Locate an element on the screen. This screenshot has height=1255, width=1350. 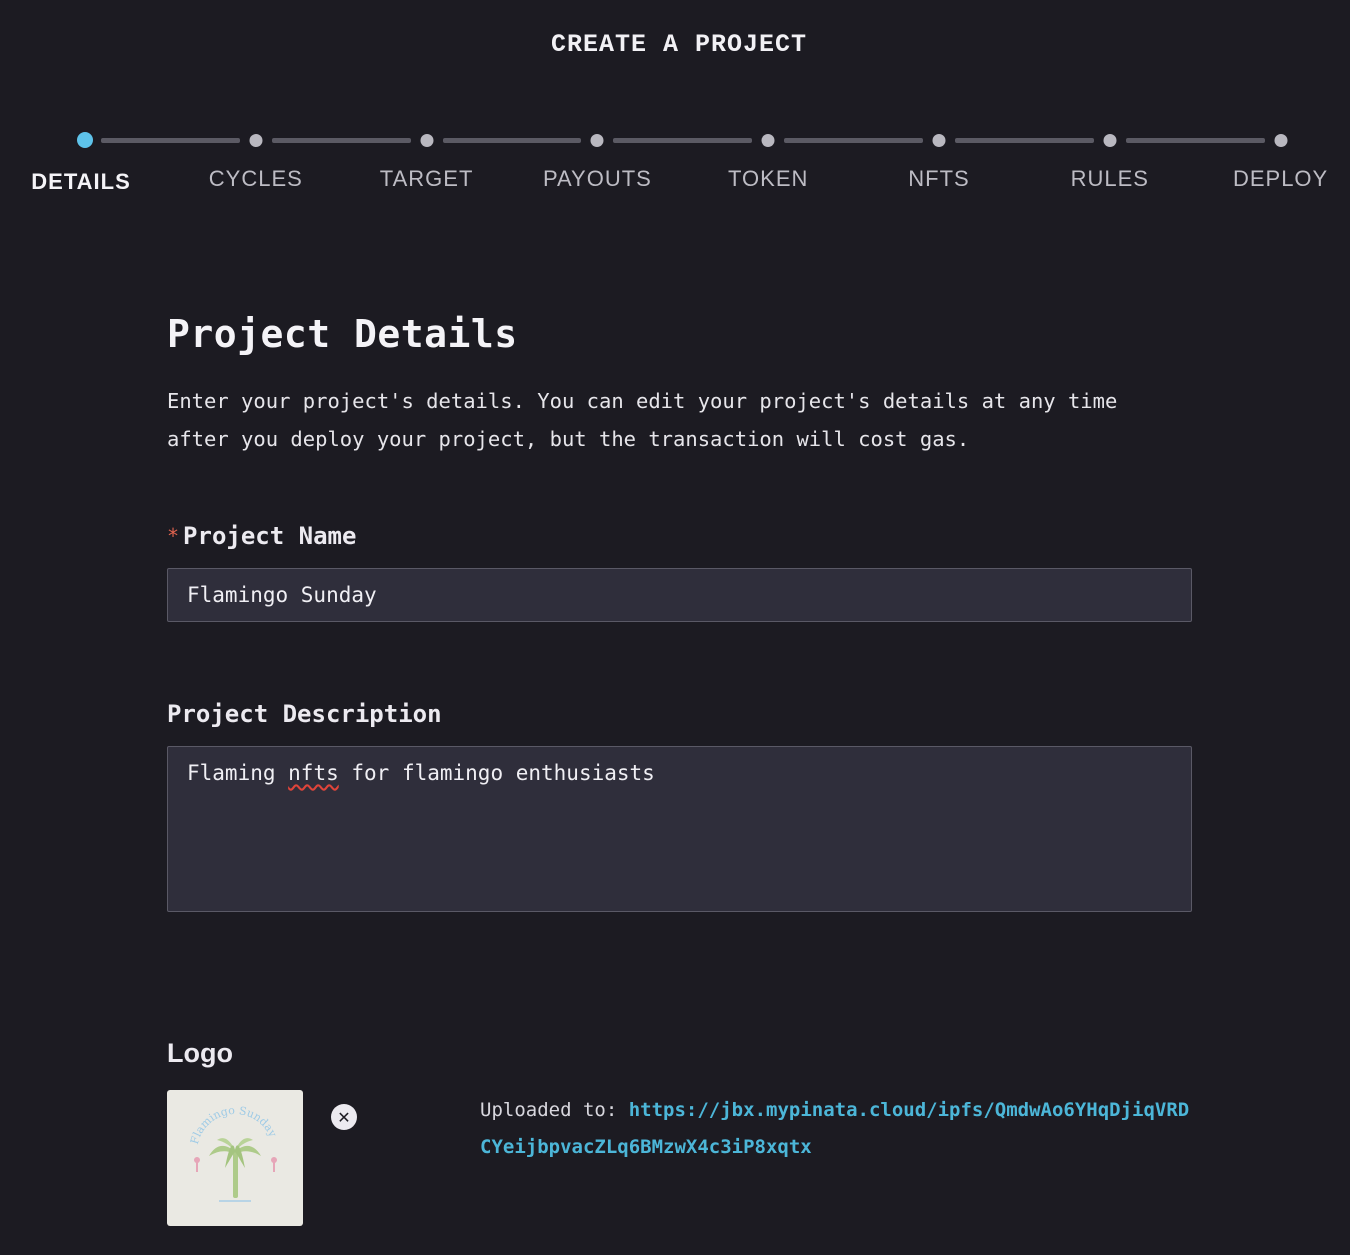
logo-label: Logo is located at coordinates (200, 1053).